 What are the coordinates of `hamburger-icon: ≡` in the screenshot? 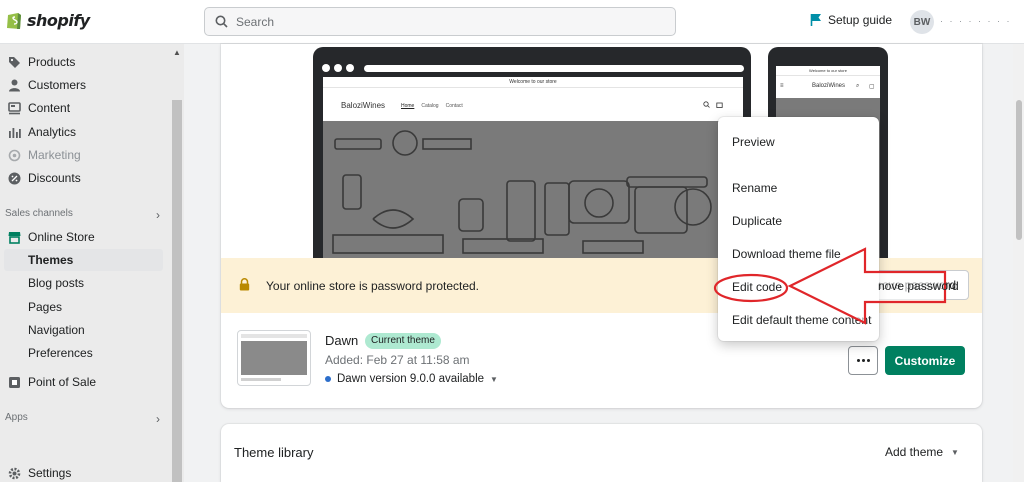 It's located at (782, 86).